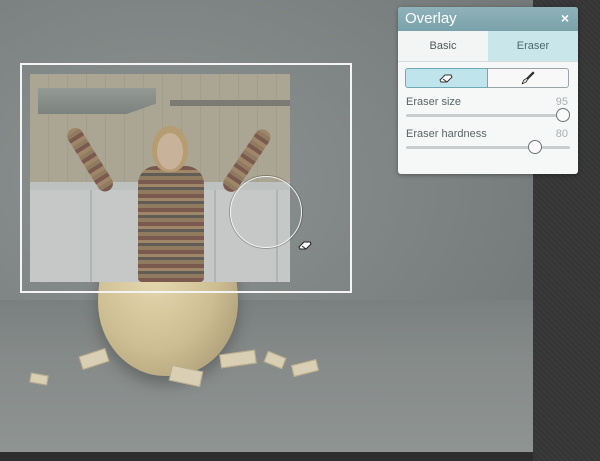 The height and width of the screenshot is (461, 600). I want to click on eraser-size-thumb, so click(562, 115).